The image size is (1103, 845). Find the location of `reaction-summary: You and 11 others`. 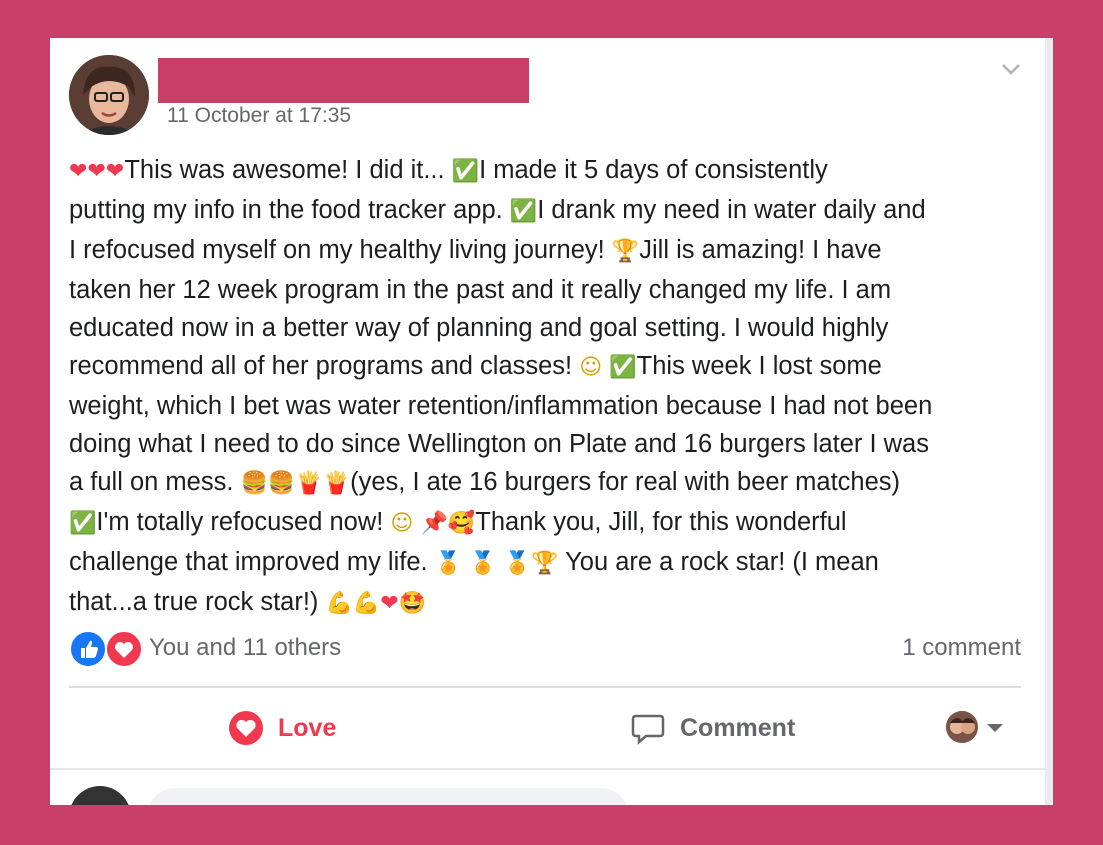

reaction-summary: You and 11 others is located at coordinates (245, 648).